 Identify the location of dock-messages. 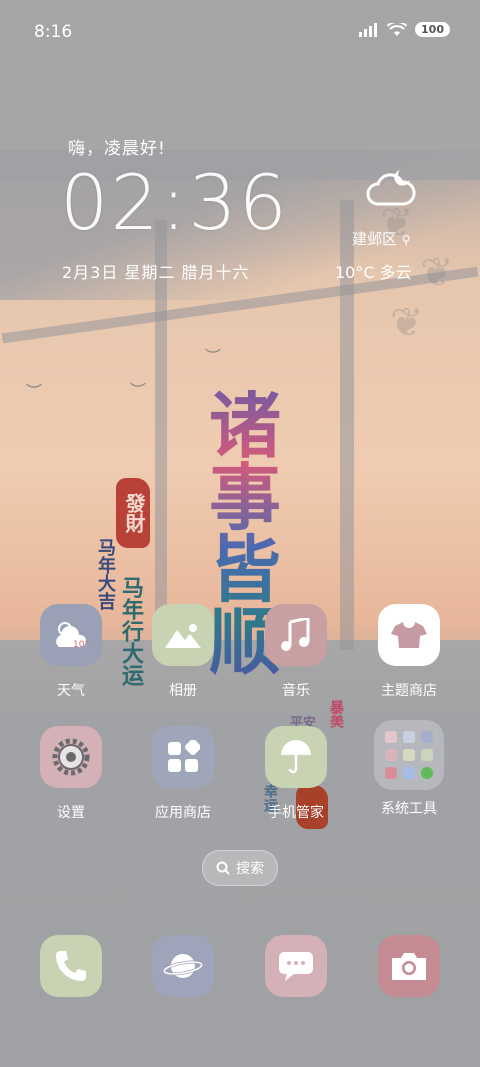
(296, 966).